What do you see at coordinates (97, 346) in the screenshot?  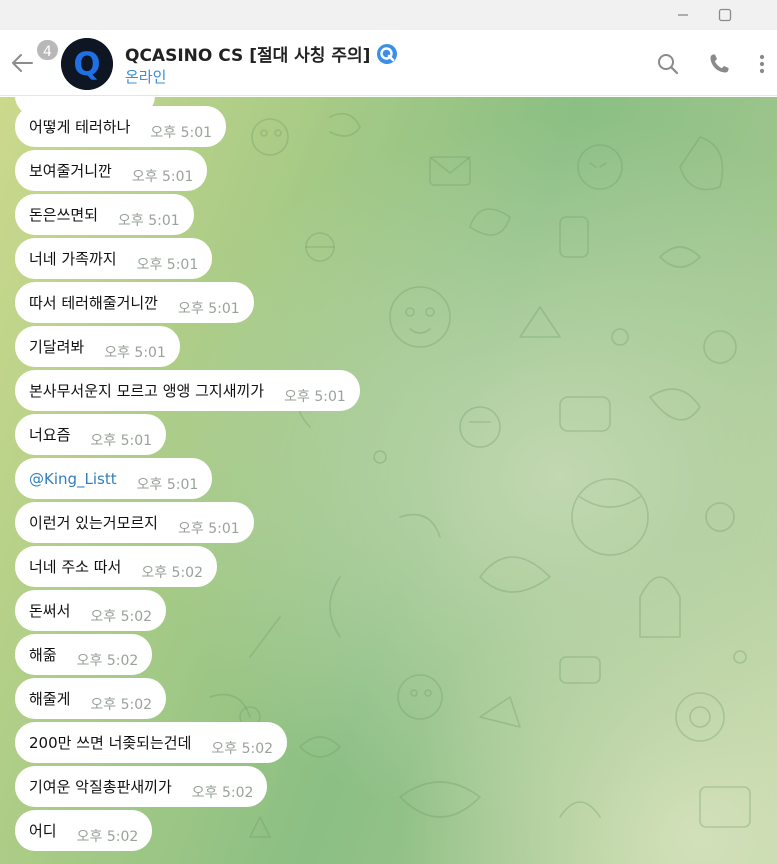 I see `message-bubble: 기달려봐 오후 5:01` at bounding box center [97, 346].